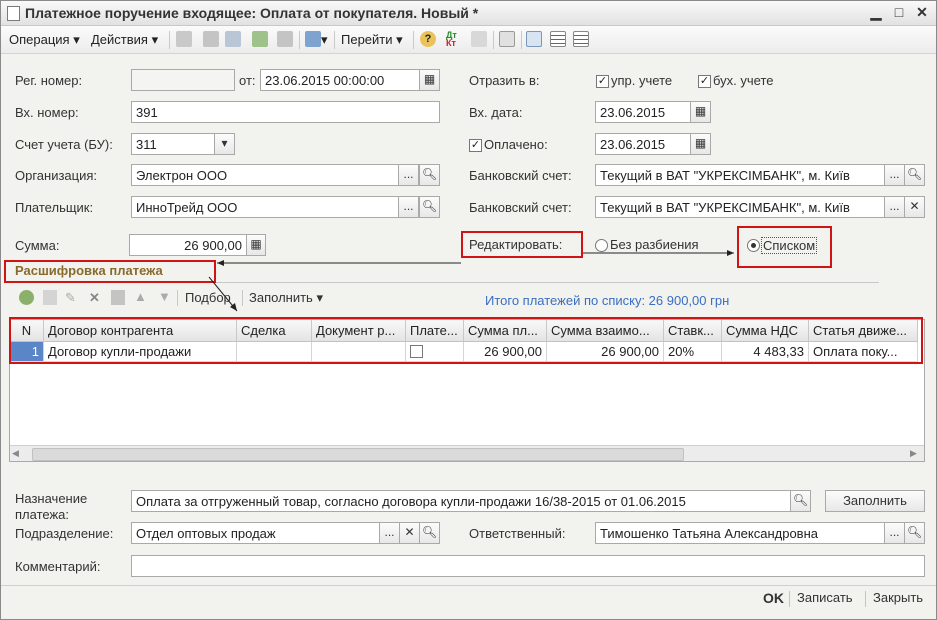 The height and width of the screenshot is (620, 937). Describe the element at coordinates (607, 300) in the screenshot. I see `total-payments: Итого платежей по списку: 26 900,00 грн` at that location.